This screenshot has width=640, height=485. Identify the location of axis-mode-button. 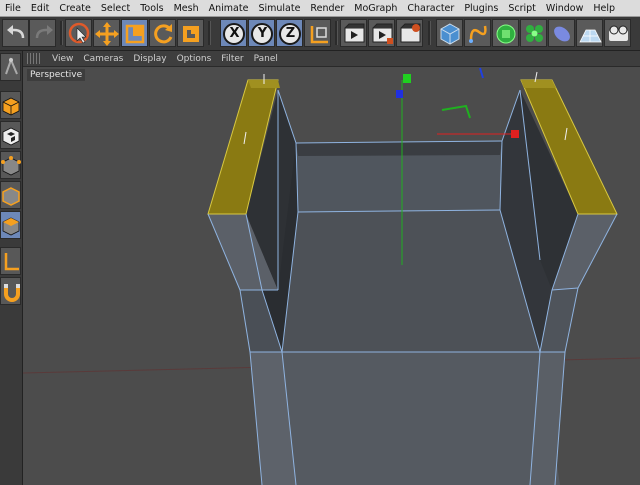
(10, 261).